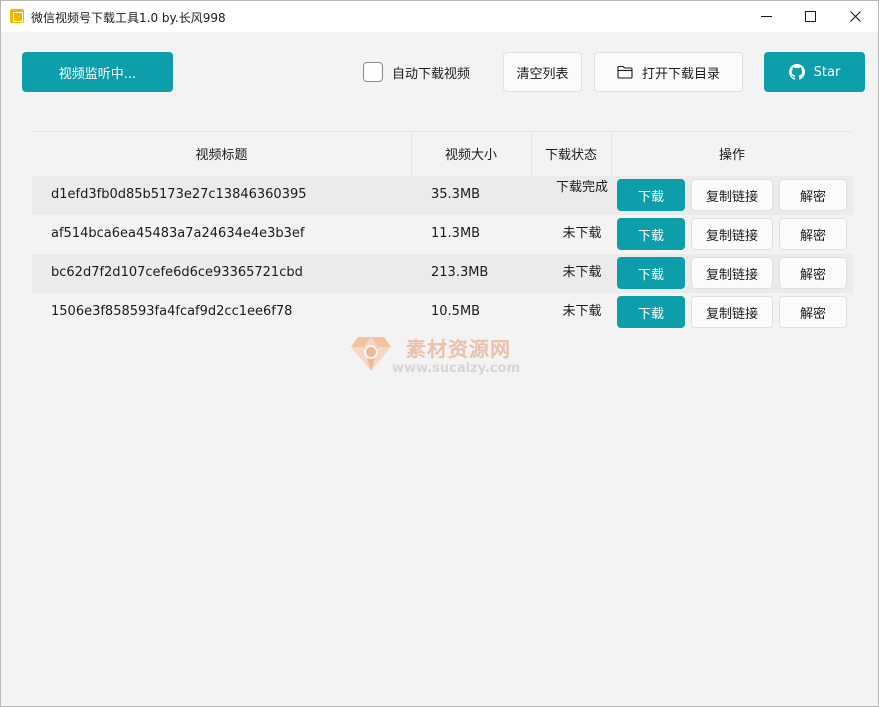  I want to click on video-size: 10.5MB, so click(456, 311).